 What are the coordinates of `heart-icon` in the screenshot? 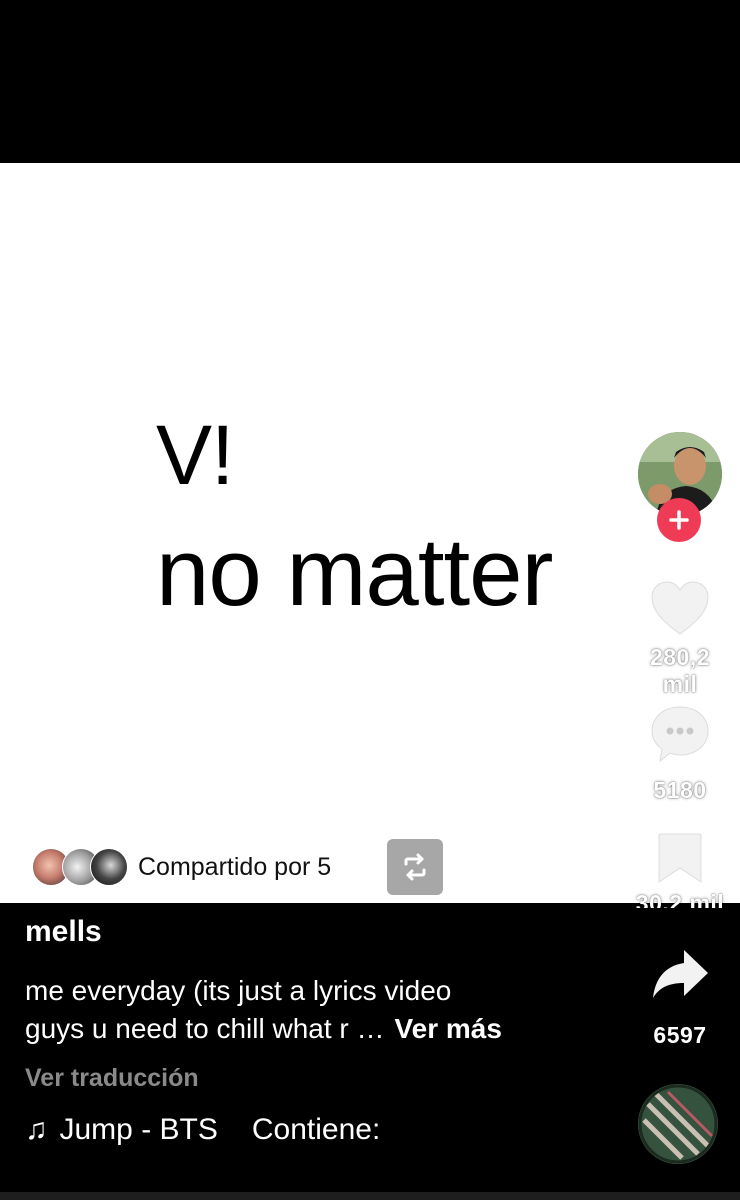 It's located at (680, 608).